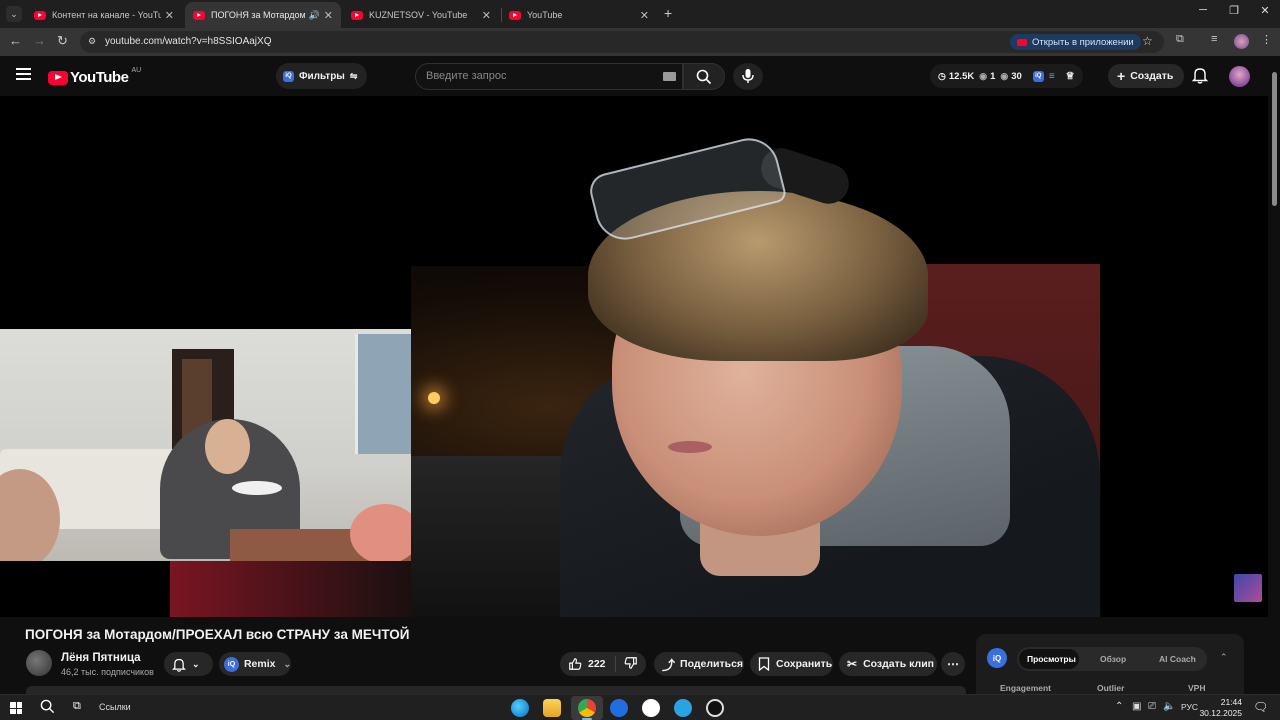 Image resolution: width=1280 pixels, height=720 pixels. What do you see at coordinates (1180, 39) in the screenshot?
I see `extensions-icon: ⧉` at bounding box center [1180, 39].